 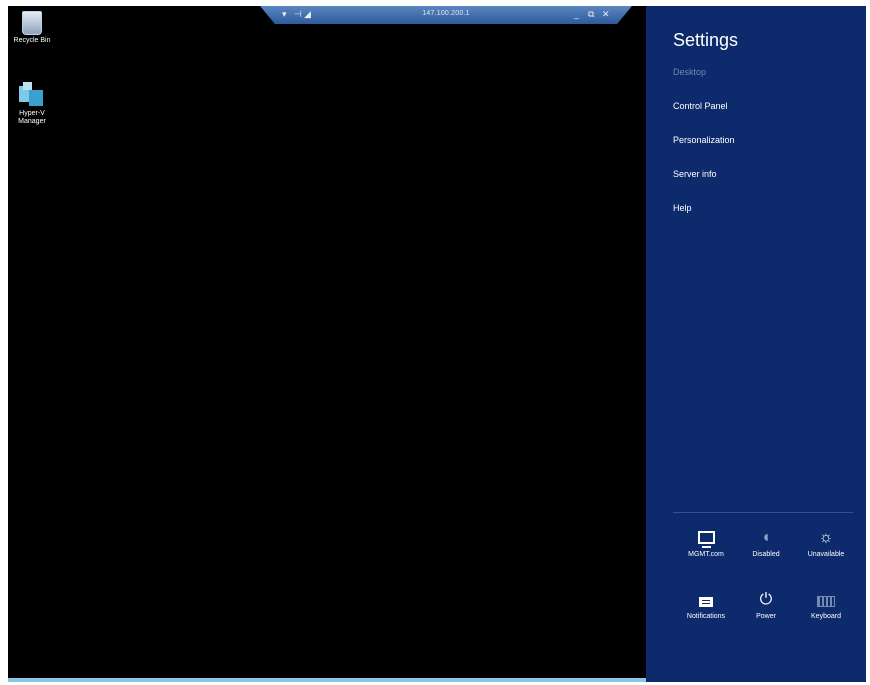 I want to click on tiles-divider, so click(x=763, y=512).